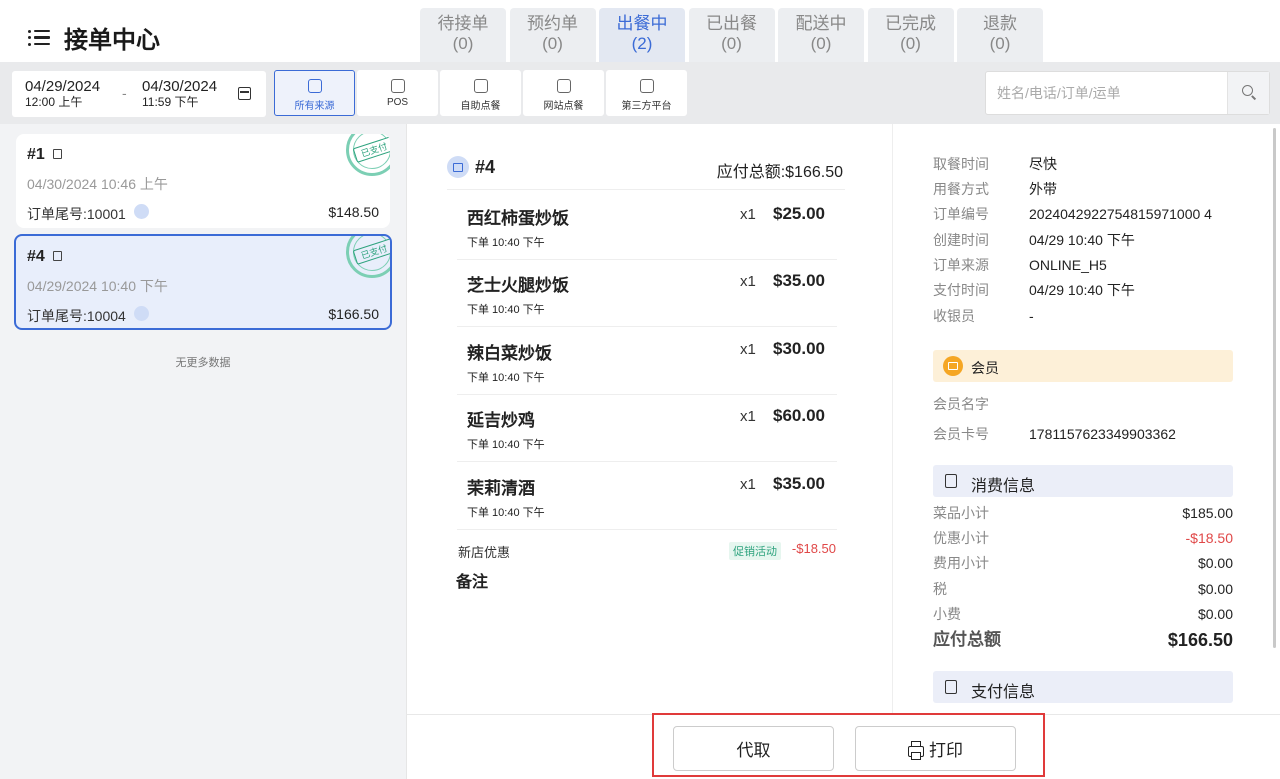 Image resolution: width=1280 pixels, height=779 pixels. I want to click on search-input, so click(1107, 93).